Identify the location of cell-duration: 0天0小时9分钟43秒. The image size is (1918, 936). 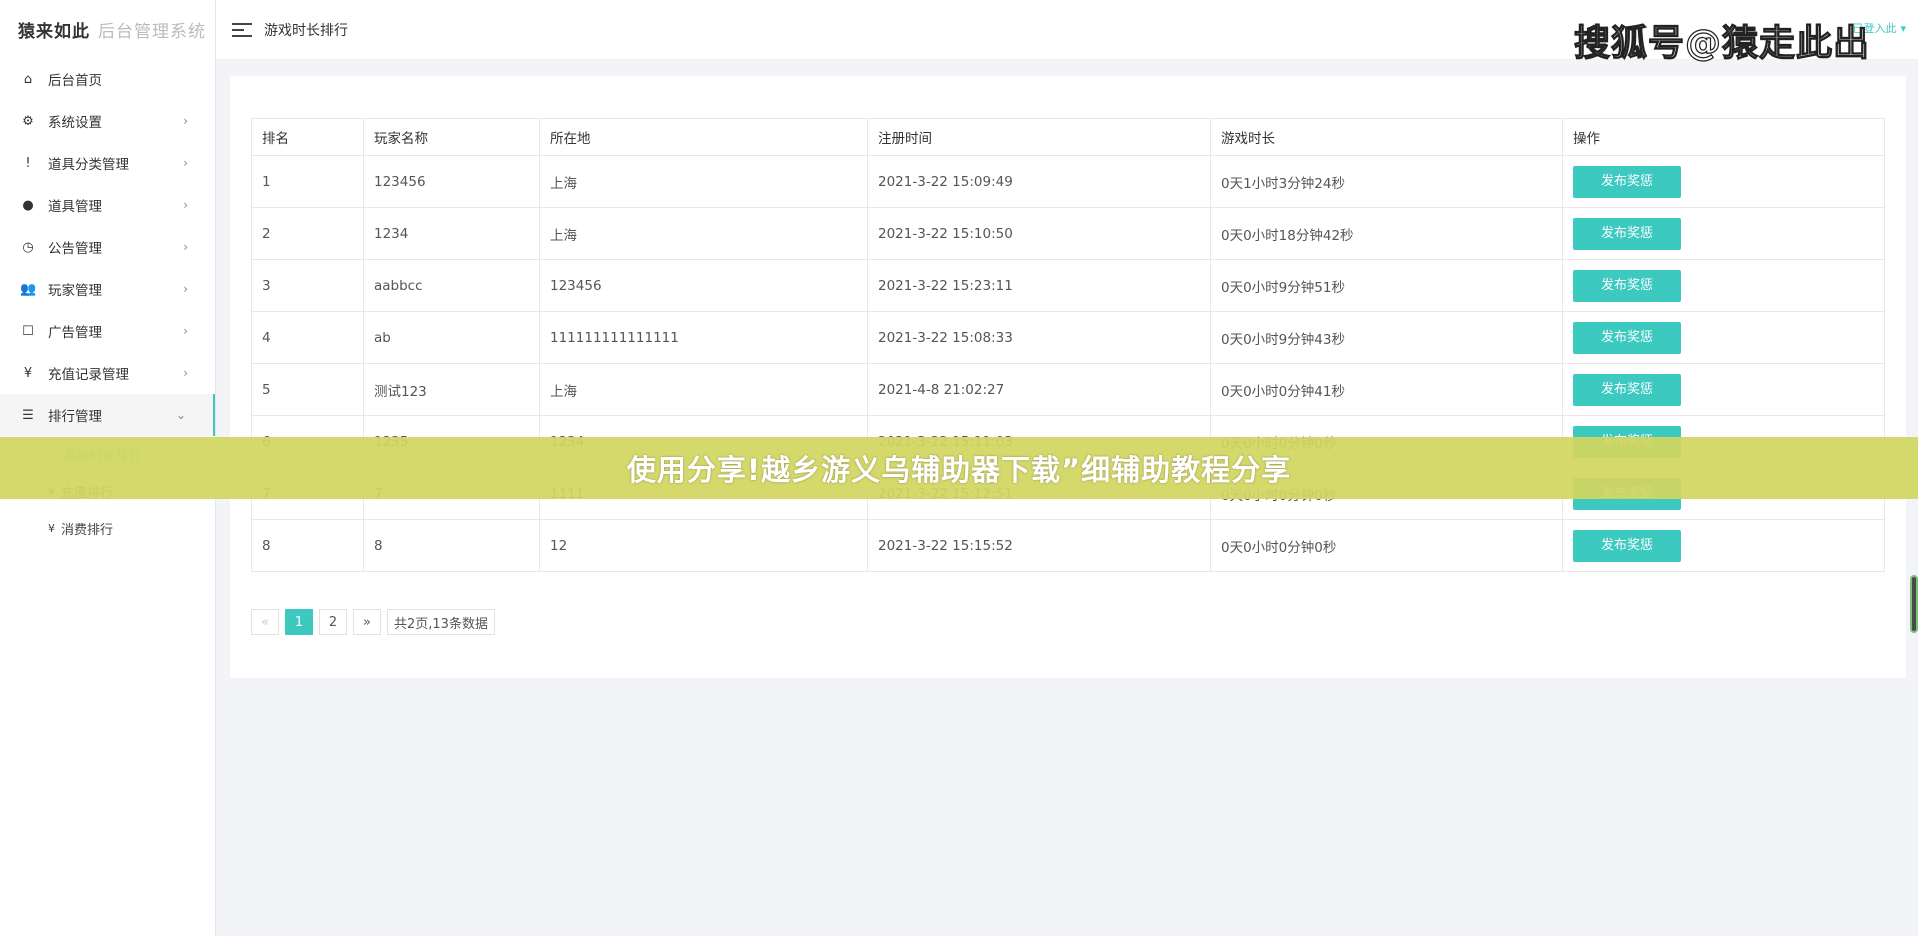
(1386, 337).